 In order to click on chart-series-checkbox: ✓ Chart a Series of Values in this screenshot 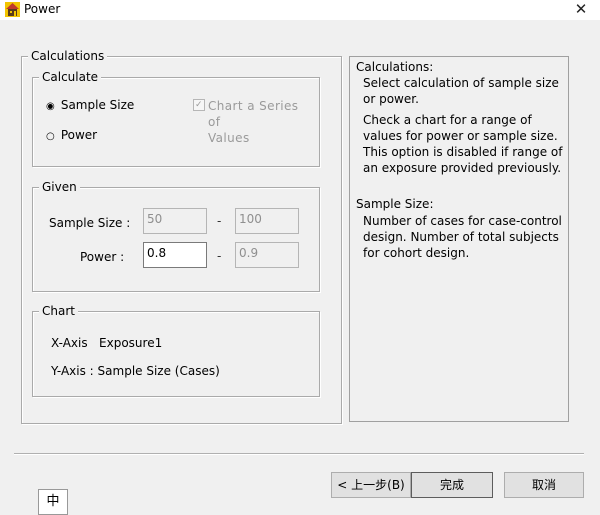, I will do `click(253, 122)`.